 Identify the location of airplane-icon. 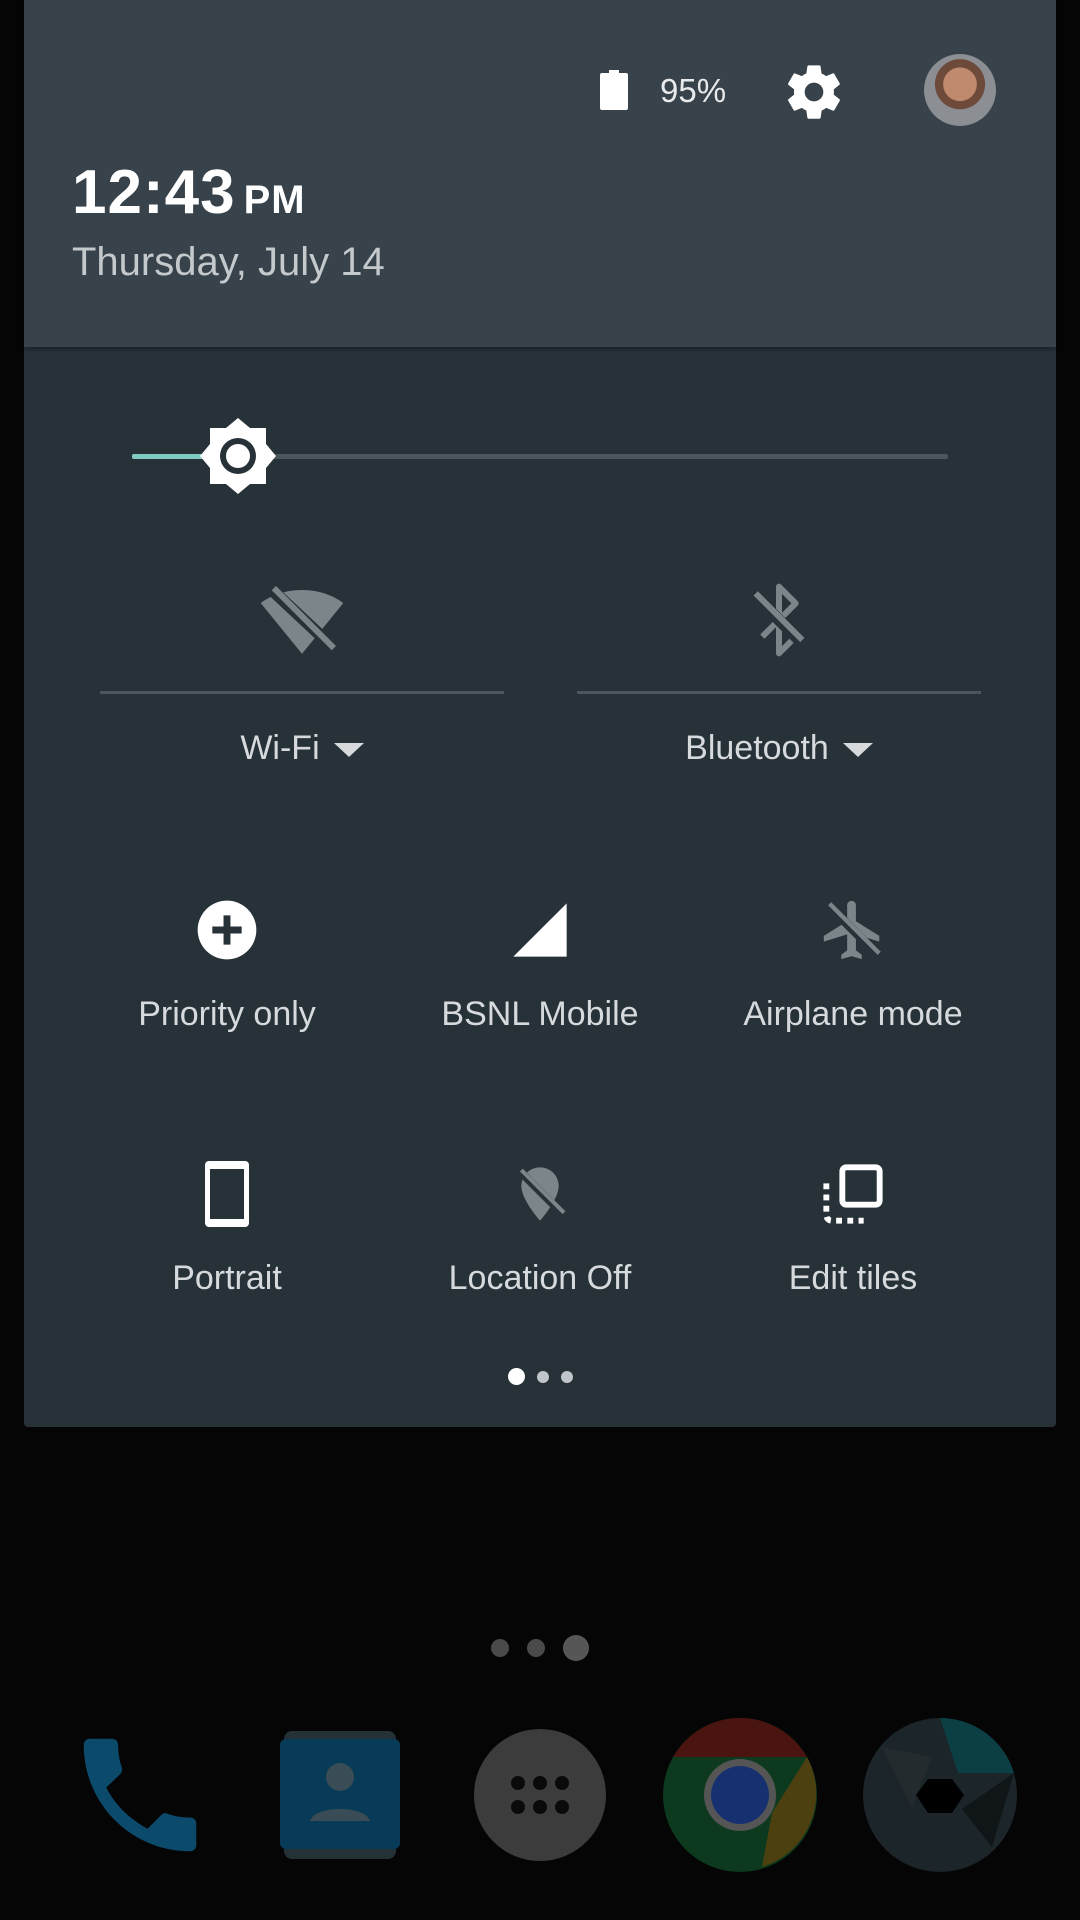
(853, 930).